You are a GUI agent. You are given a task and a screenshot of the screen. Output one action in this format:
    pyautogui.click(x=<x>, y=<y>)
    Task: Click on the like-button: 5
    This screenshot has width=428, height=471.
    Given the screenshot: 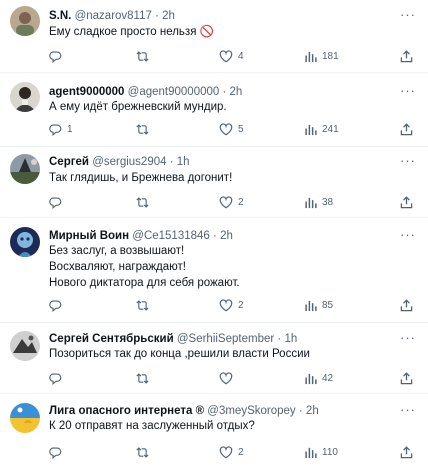 What is the action you would take?
    pyautogui.click(x=231, y=129)
    